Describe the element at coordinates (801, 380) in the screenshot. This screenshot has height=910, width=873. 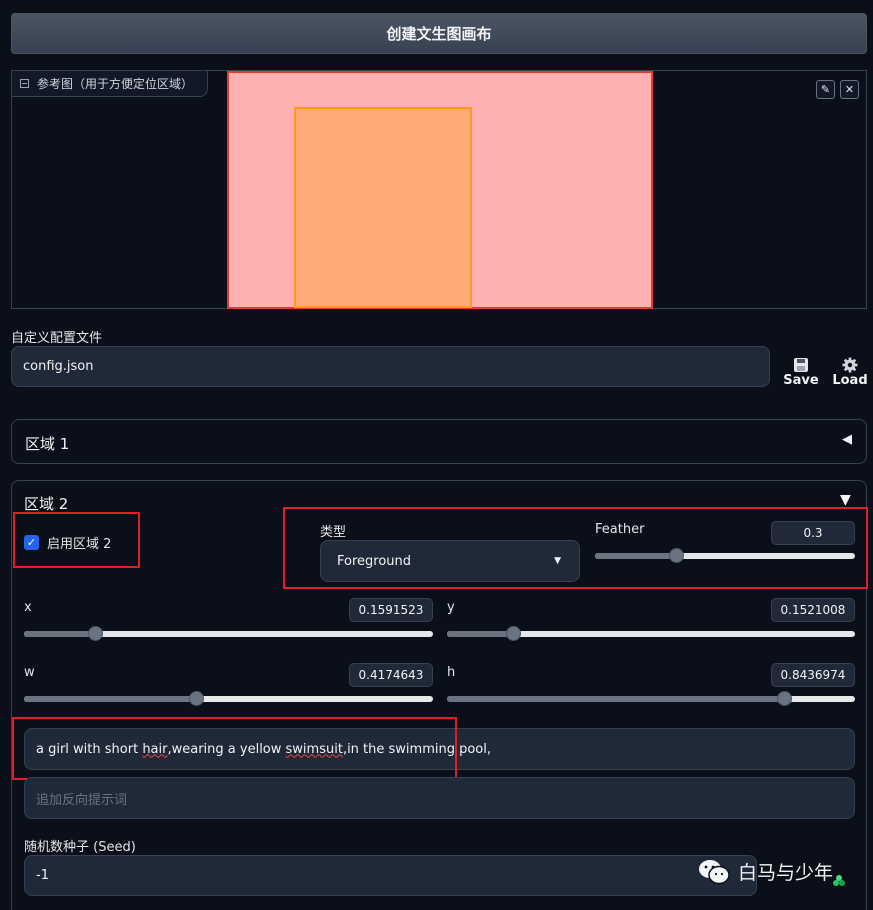
I see `save-label: Save` at that location.